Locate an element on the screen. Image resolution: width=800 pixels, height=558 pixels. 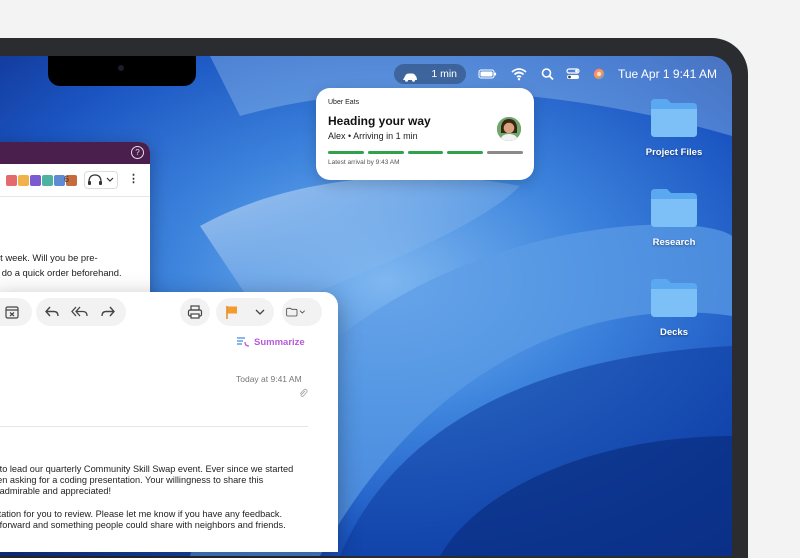
folder-move-icon is located at coordinates (295, 312).